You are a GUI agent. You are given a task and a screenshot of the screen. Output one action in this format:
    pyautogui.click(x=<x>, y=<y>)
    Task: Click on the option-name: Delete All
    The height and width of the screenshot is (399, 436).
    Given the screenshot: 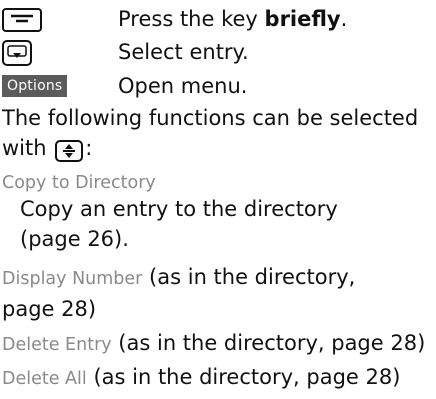 What is the action you would take?
    pyautogui.click(x=44, y=379)
    